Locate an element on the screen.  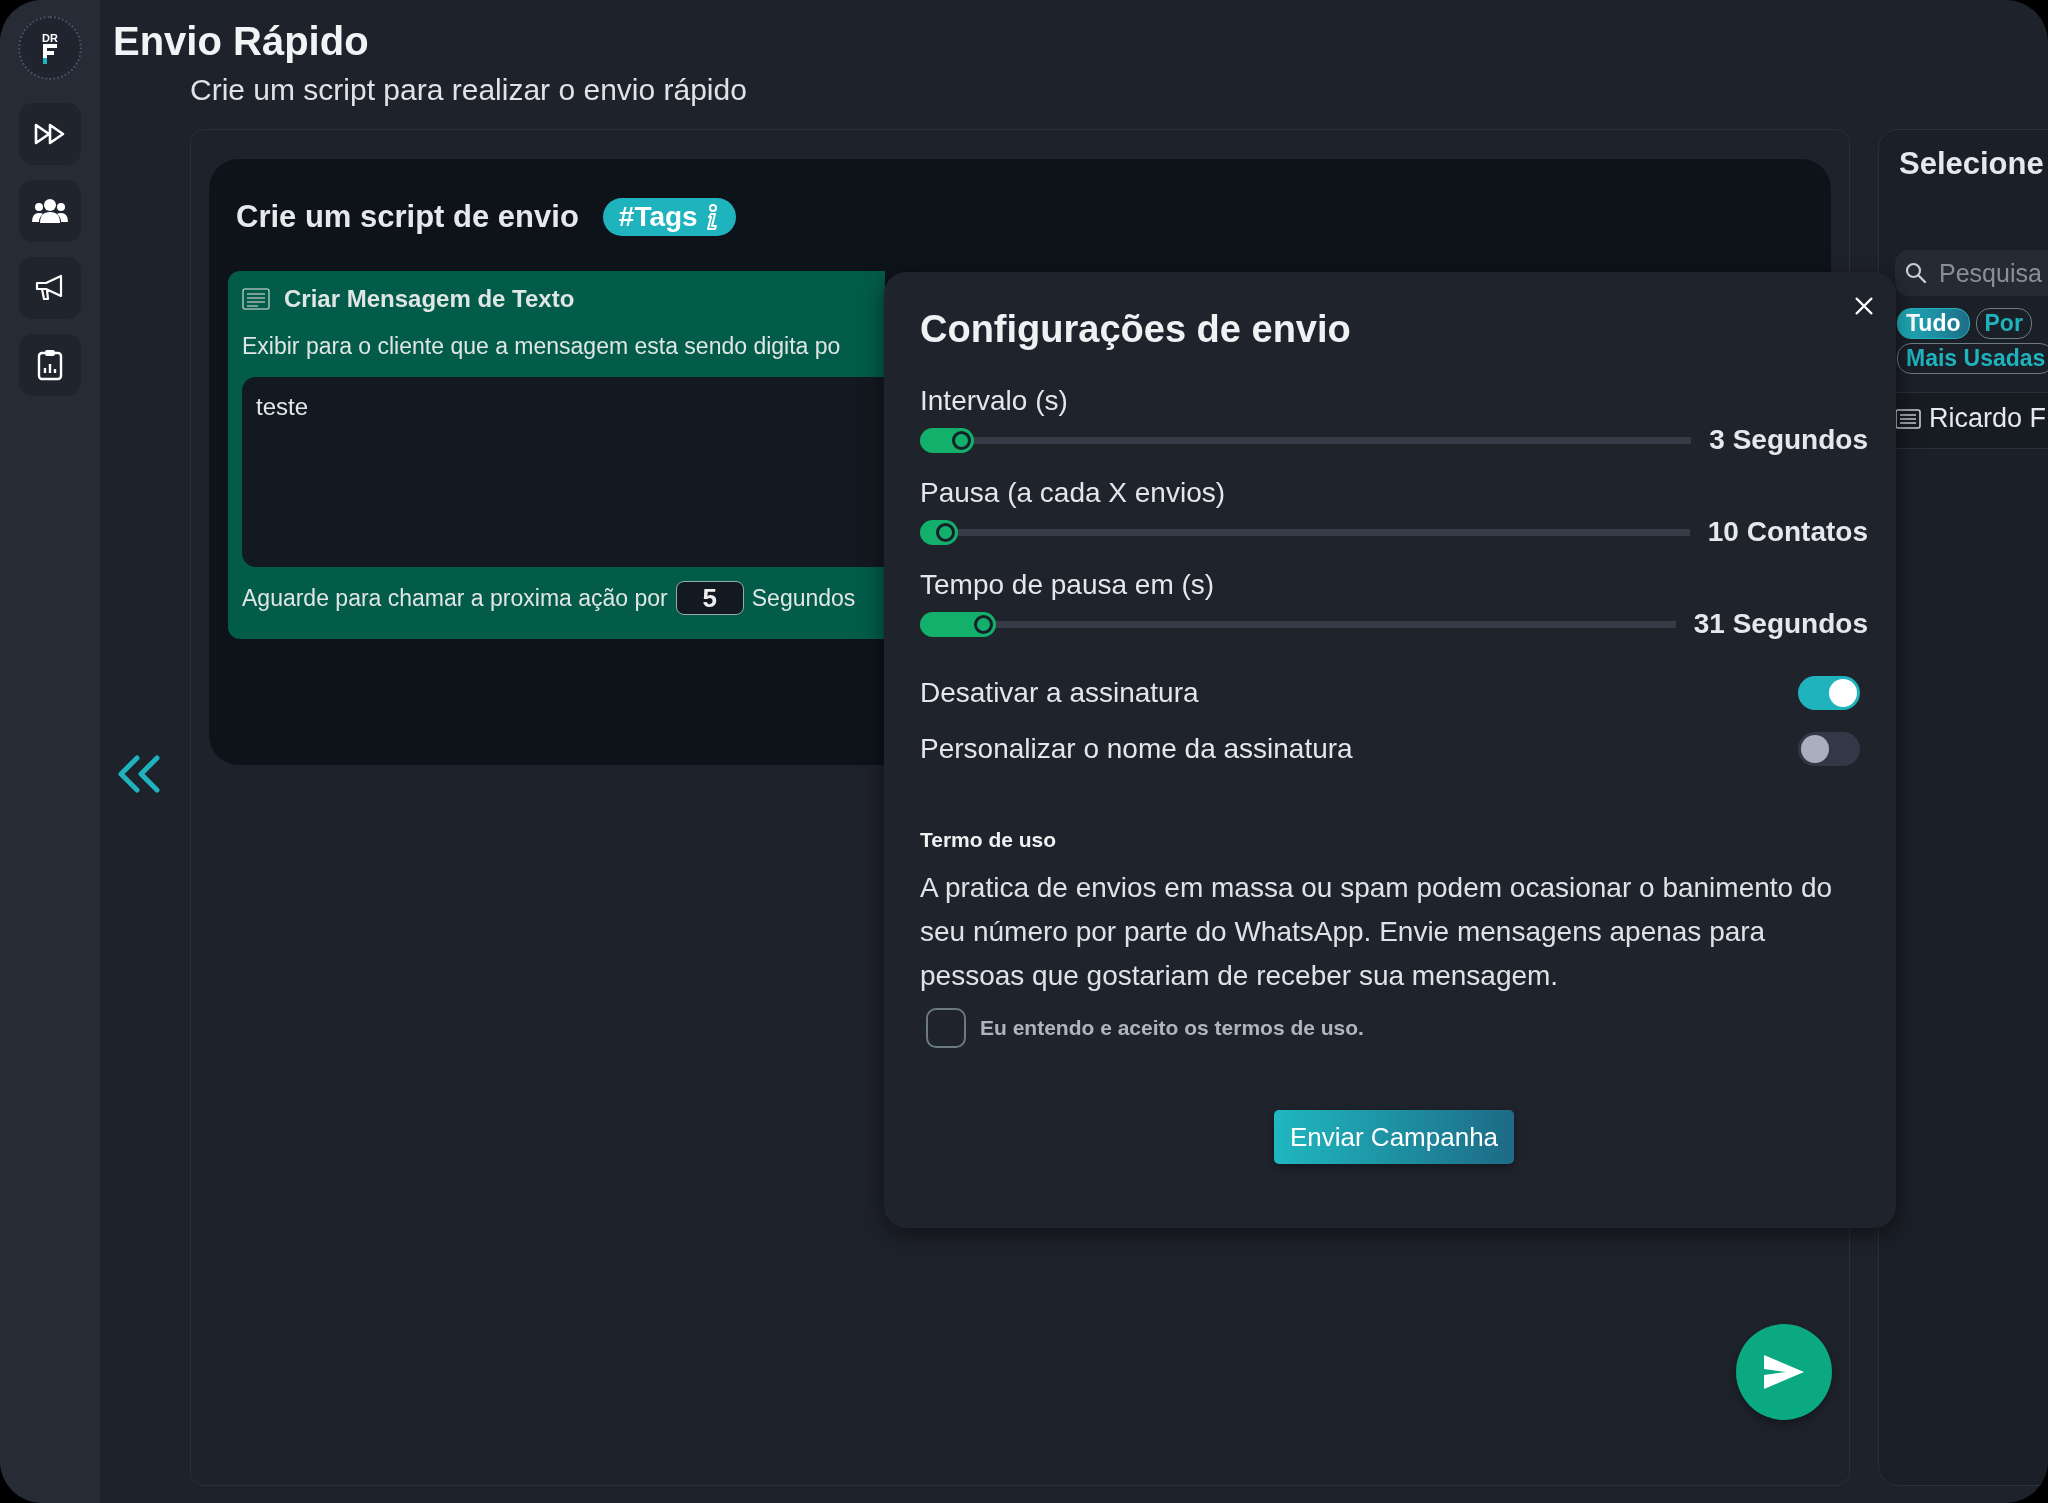
search-icon is located at coordinates (1916, 273).